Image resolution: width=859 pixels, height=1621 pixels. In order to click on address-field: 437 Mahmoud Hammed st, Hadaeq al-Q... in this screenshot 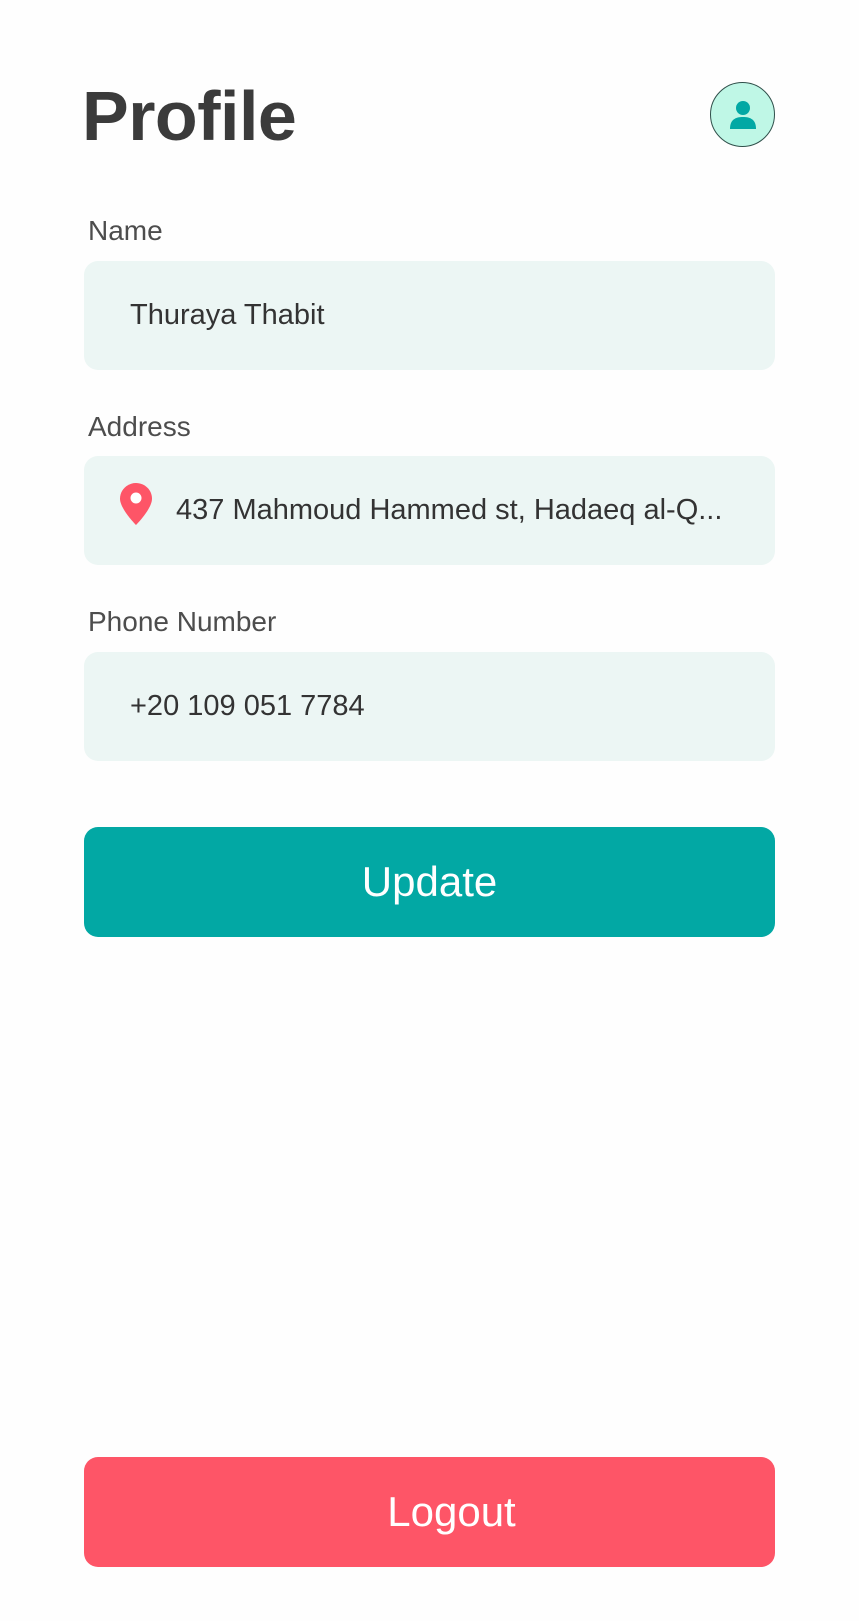, I will do `click(429, 510)`.